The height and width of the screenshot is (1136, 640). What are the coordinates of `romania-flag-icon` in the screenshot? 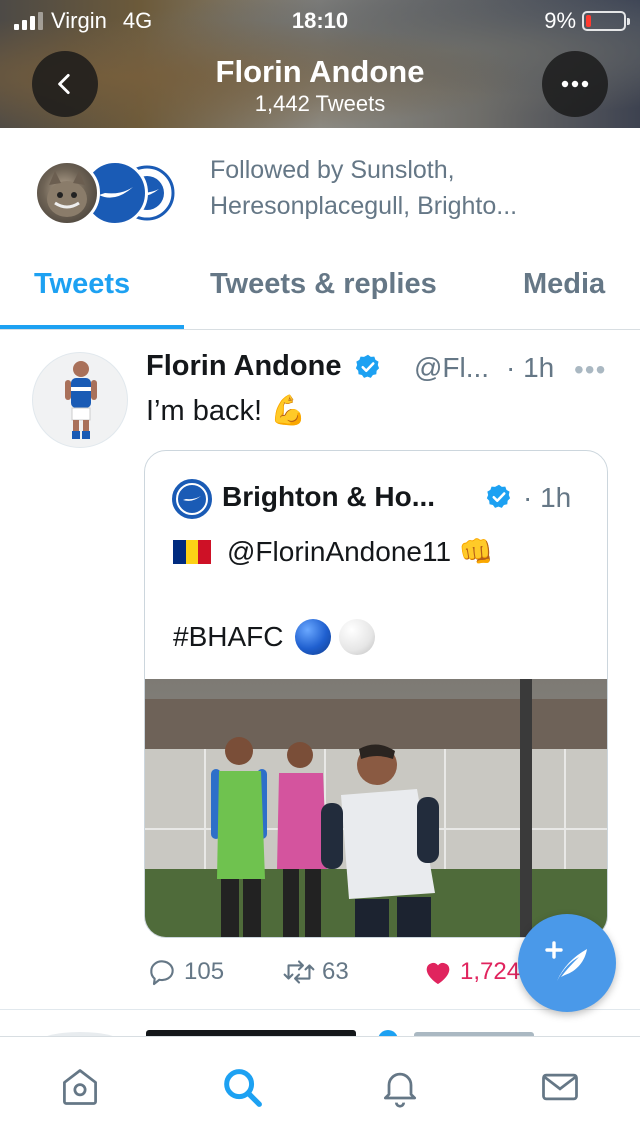 It's located at (192, 551).